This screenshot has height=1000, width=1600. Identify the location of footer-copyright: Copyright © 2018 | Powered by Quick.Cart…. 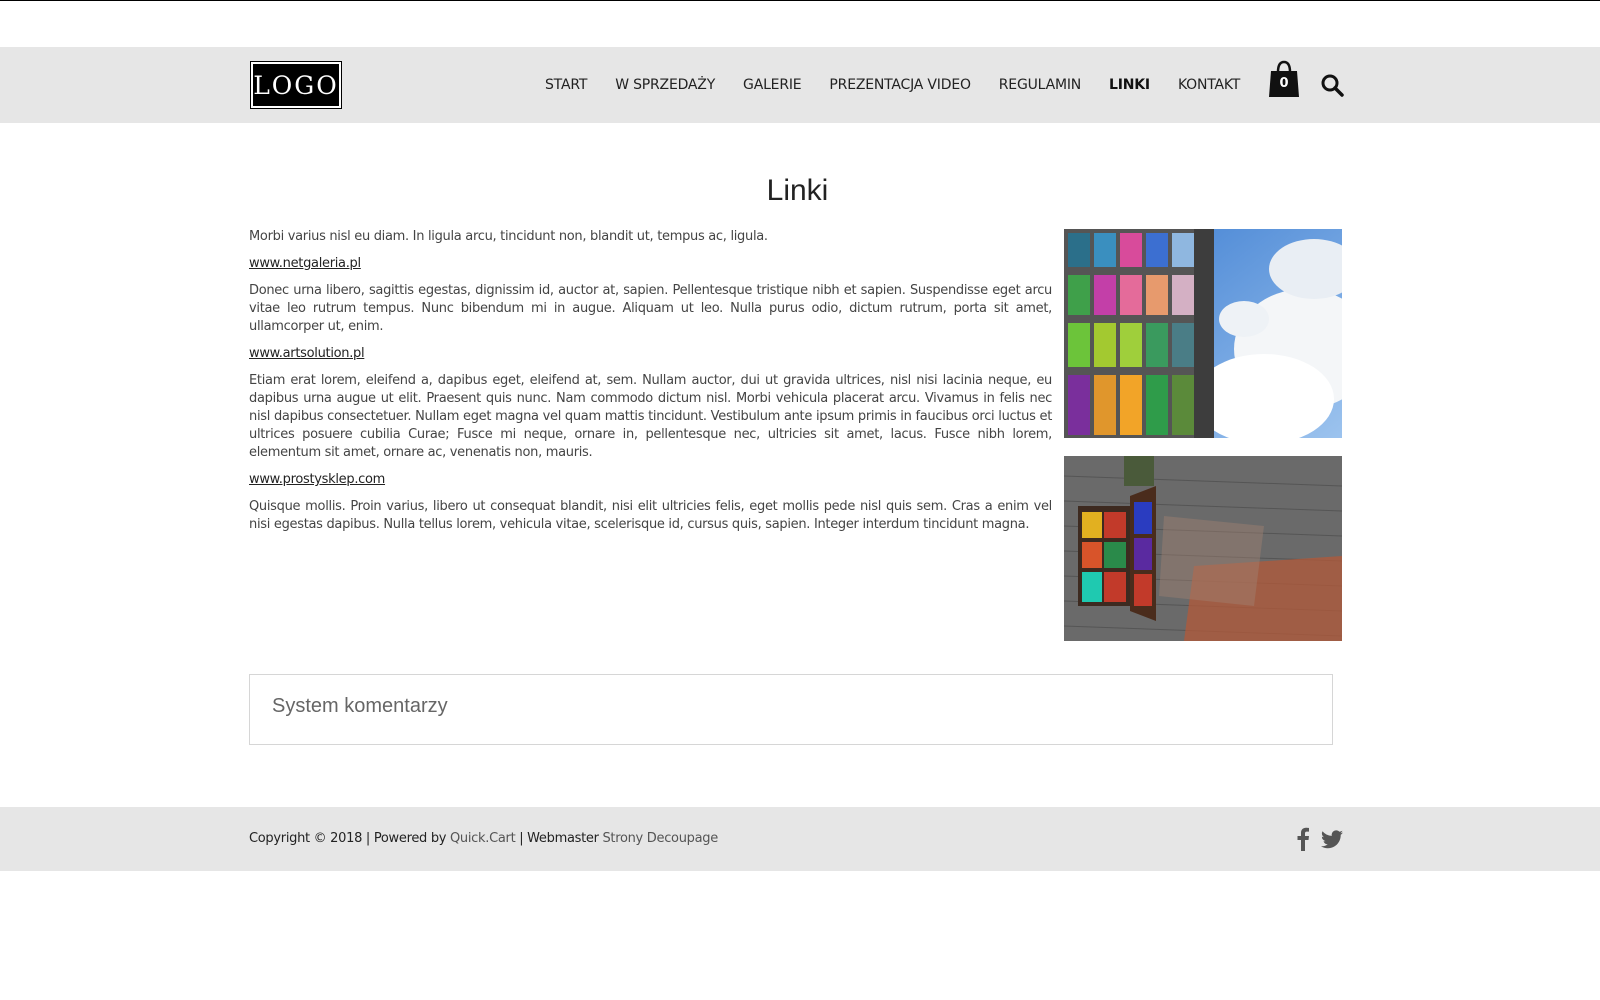
(483, 838).